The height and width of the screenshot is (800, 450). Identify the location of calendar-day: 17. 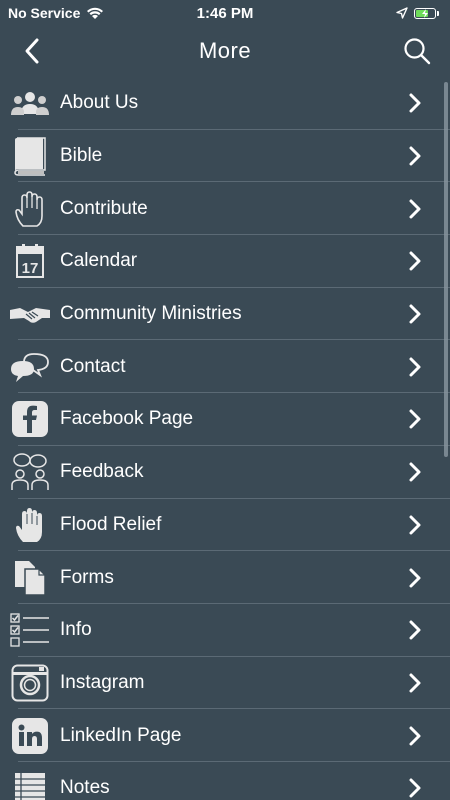
(30, 268).